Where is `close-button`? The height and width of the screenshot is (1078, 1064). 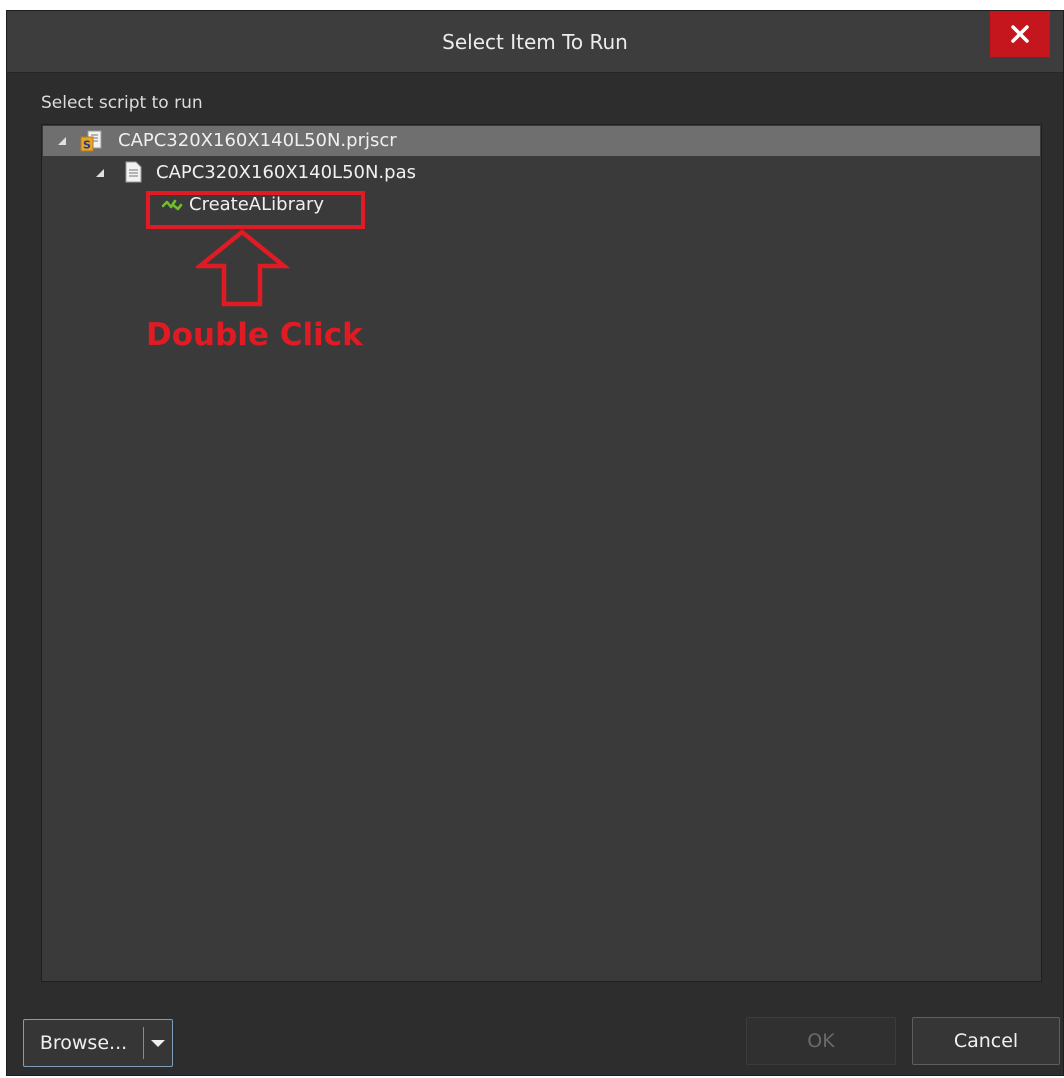
close-button is located at coordinates (1020, 34).